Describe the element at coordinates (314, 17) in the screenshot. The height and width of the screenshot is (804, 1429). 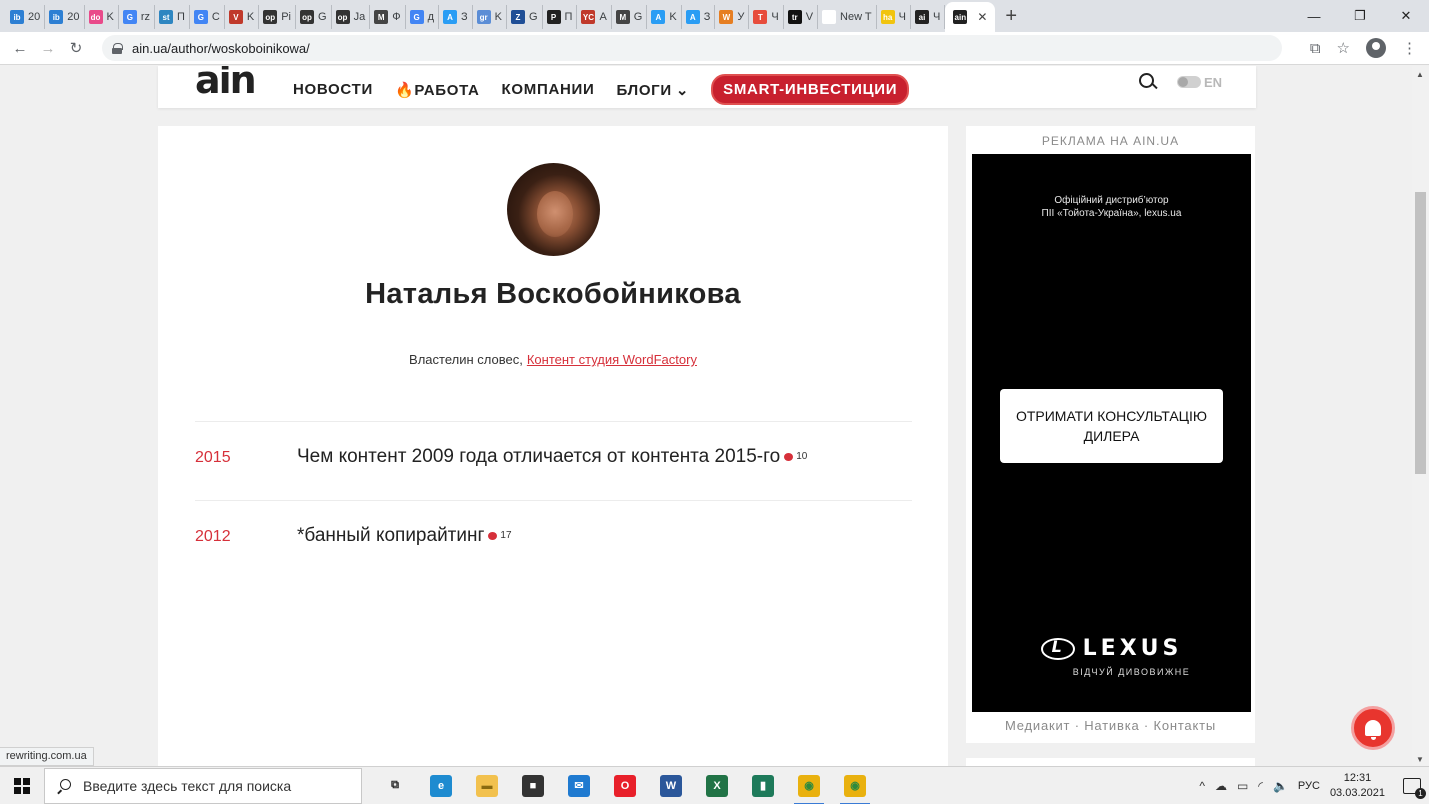
I see `browser-tab: op G` at that location.